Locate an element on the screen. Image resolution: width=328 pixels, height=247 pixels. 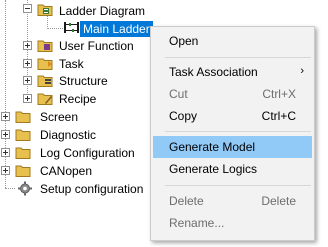
menu-item-copy: Copy Ctrl+C is located at coordinates (232, 116).